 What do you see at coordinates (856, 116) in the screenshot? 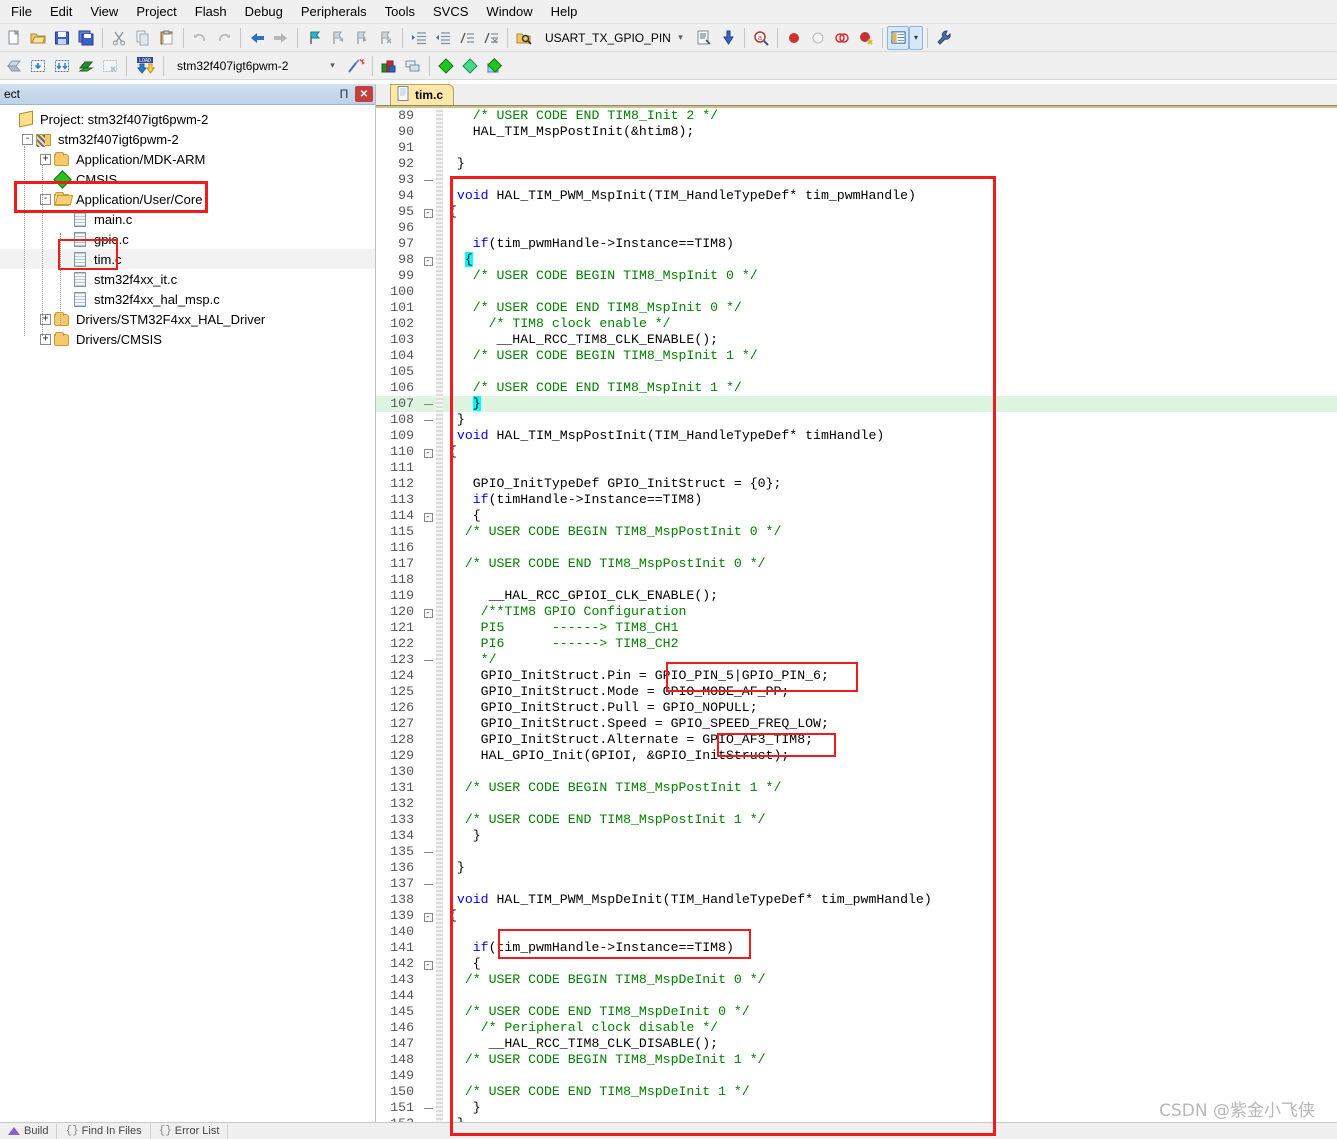
I see `code-line: 89 /* USER CODE END TIM8_Init 2 */` at bounding box center [856, 116].